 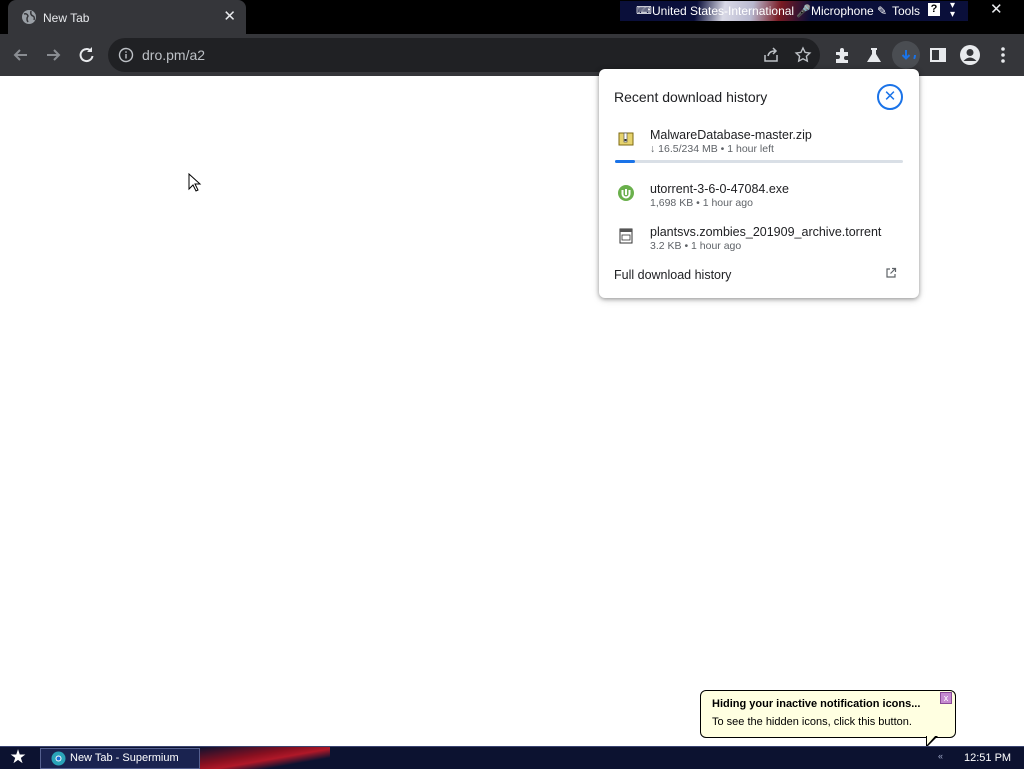 What do you see at coordinates (626, 139) in the screenshot?
I see `zip-file-icon` at bounding box center [626, 139].